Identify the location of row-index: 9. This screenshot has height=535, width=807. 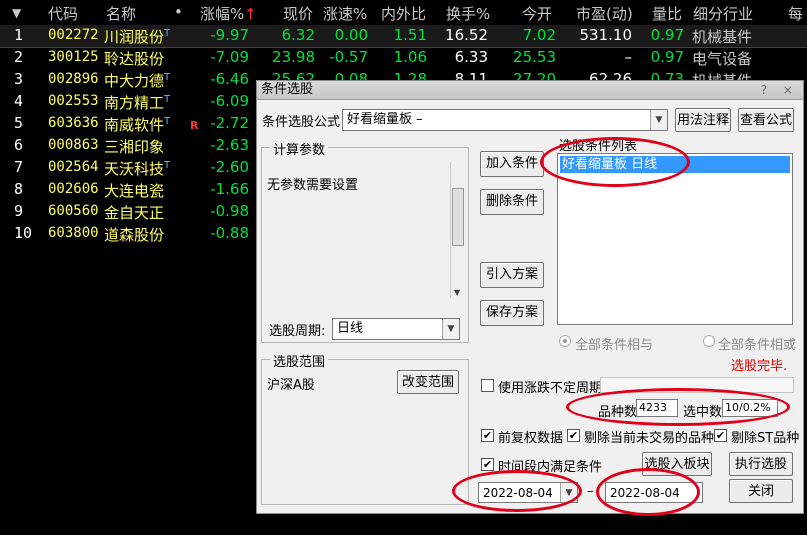
(19, 211).